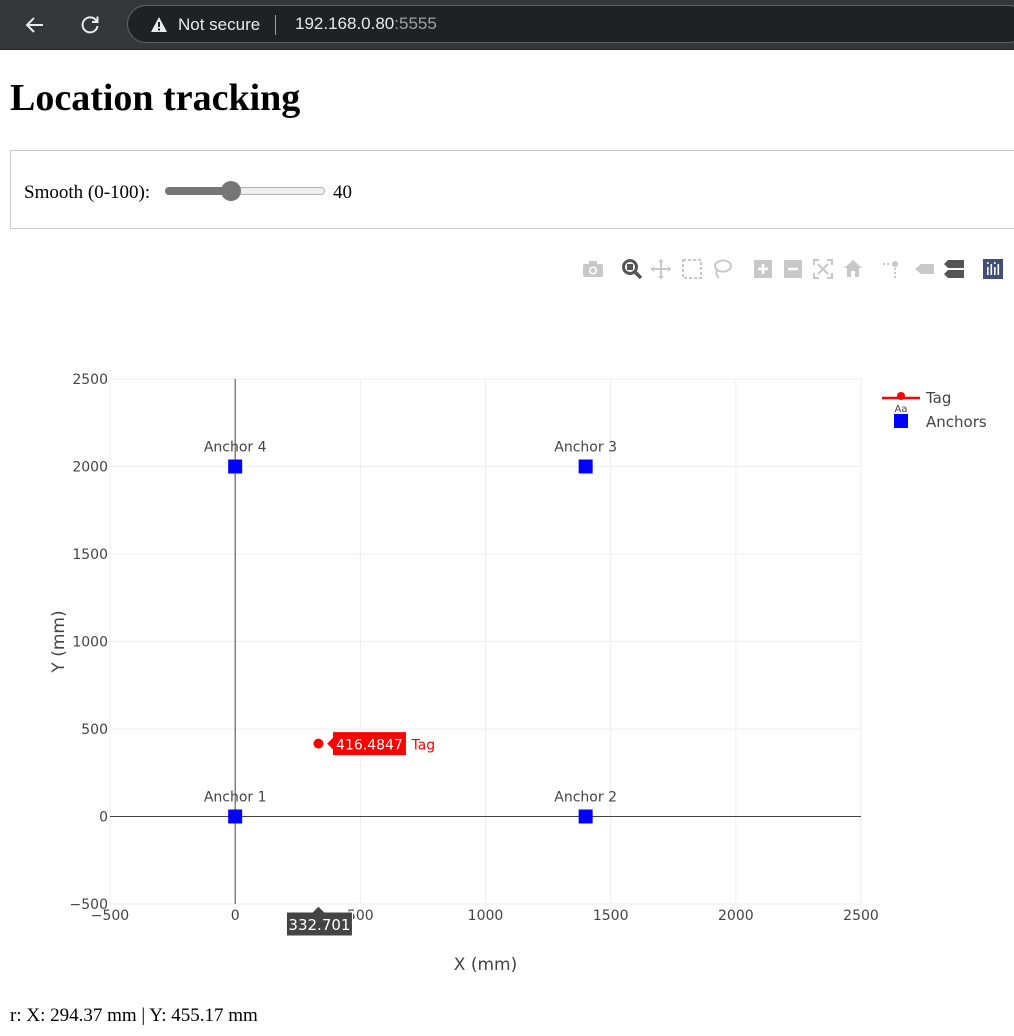 This screenshot has height=1036, width=1014. What do you see at coordinates (90, 468) in the screenshot?
I see `y-tick-label: 2000` at bounding box center [90, 468].